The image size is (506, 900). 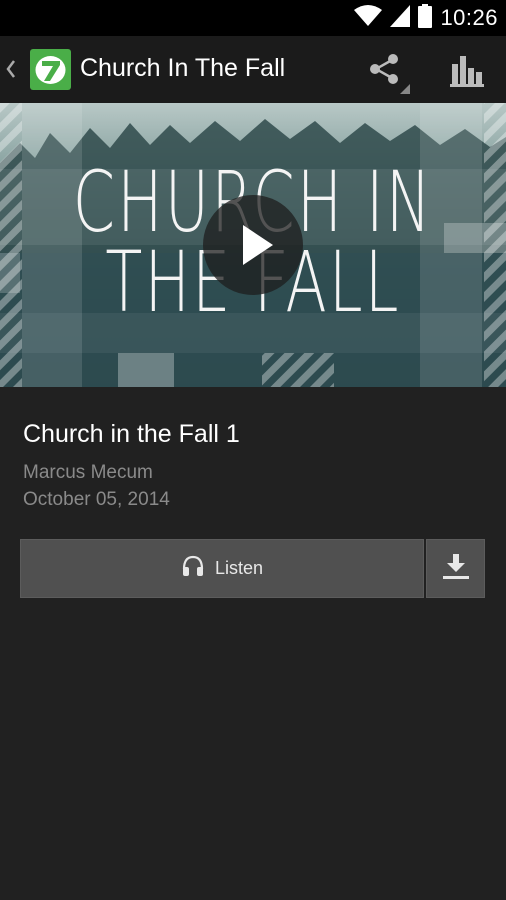 What do you see at coordinates (131, 434) in the screenshot?
I see `sermon-title: Church in the Fall 1` at bounding box center [131, 434].